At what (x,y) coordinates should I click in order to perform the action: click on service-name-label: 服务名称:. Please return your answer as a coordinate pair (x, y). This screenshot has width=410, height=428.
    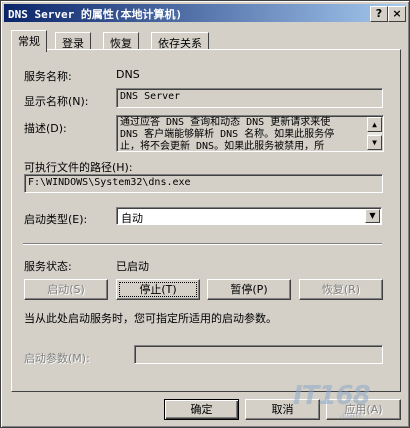
    Looking at the image, I should click on (48, 76).